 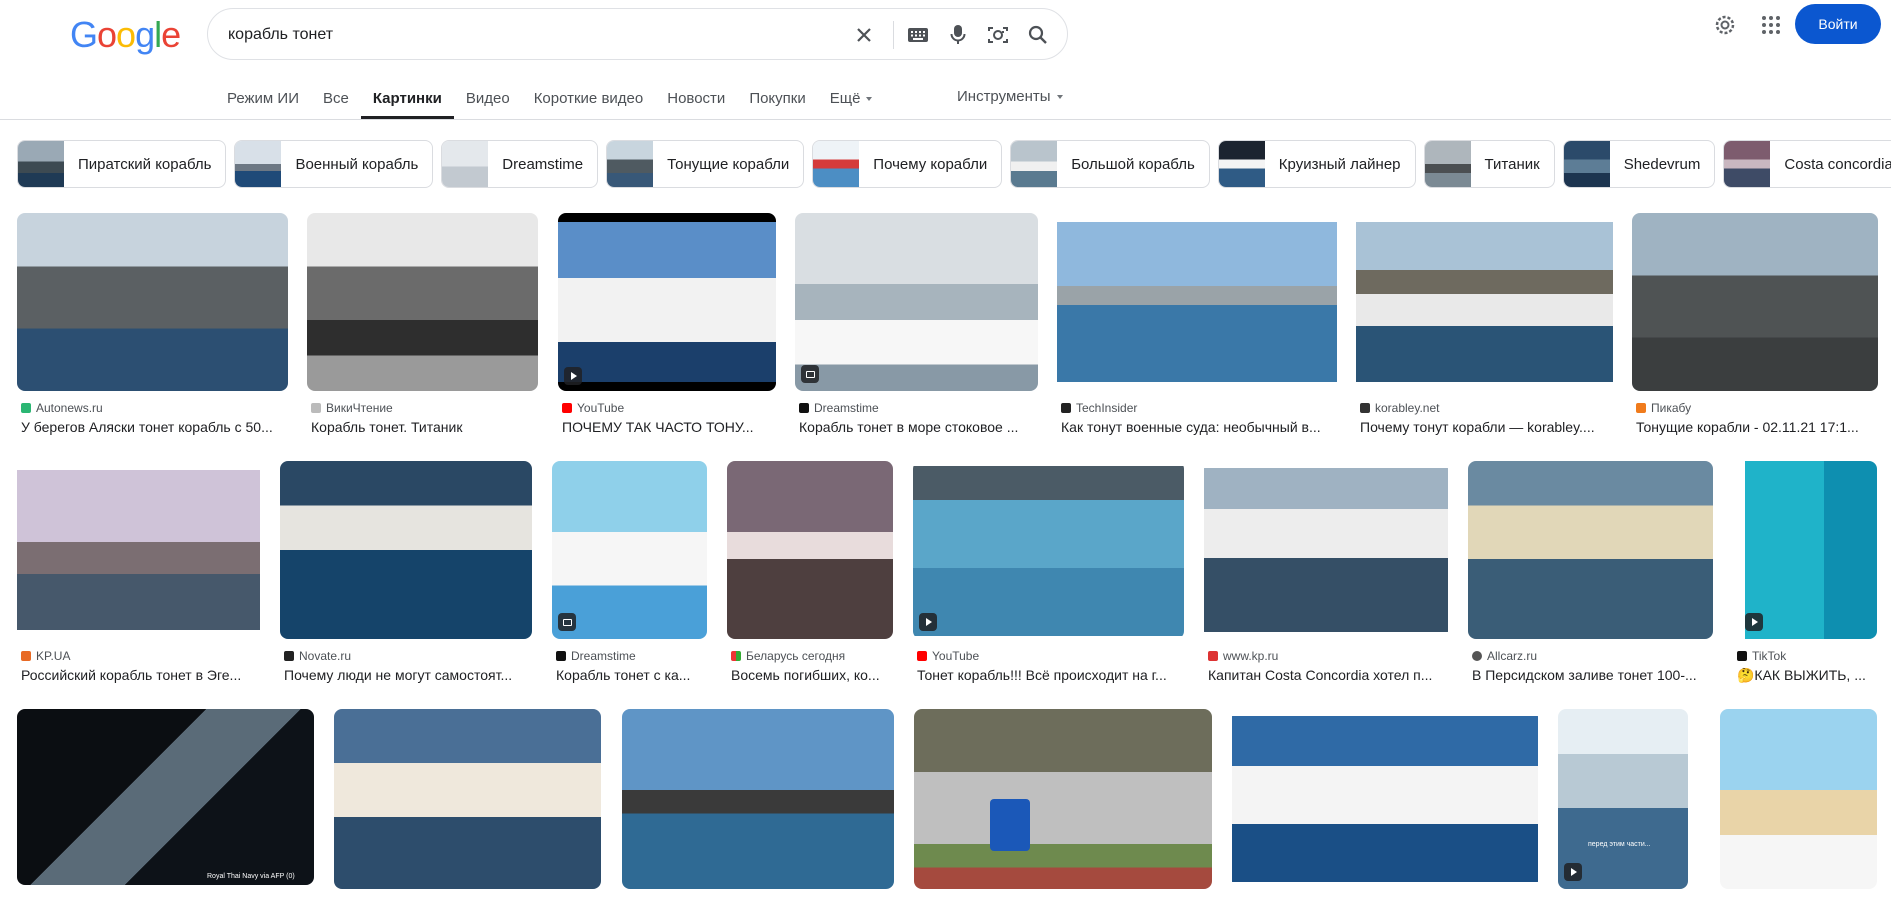 What do you see at coordinates (696, 104) in the screenshot?
I see `tab-news: Новости` at bounding box center [696, 104].